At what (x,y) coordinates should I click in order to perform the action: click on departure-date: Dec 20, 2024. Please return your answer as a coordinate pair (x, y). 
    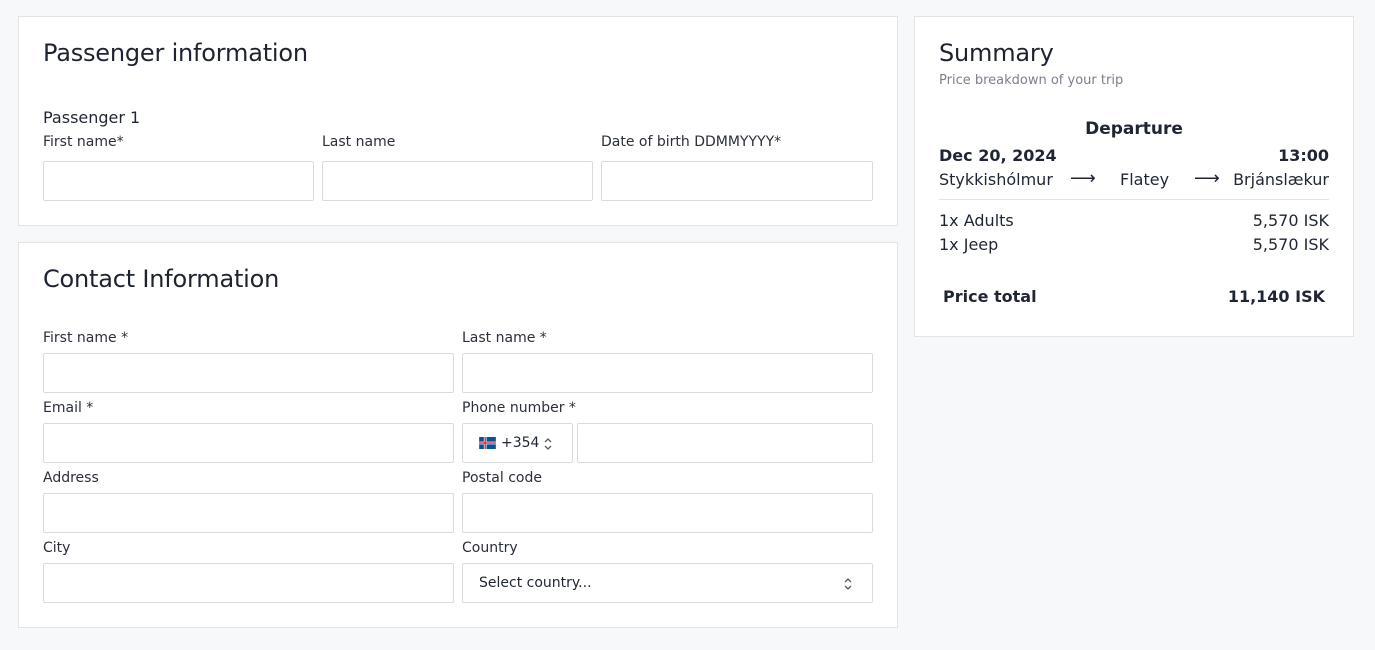
    Looking at the image, I should click on (998, 155).